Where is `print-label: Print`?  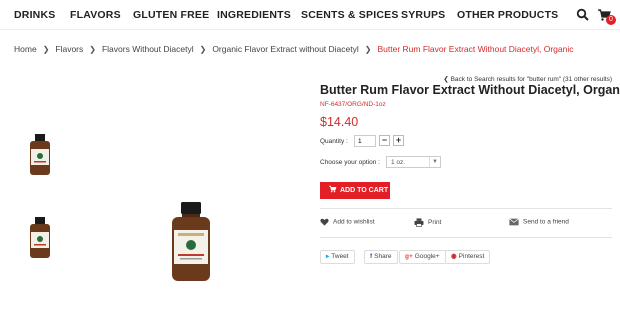 print-label: Print is located at coordinates (435, 223).